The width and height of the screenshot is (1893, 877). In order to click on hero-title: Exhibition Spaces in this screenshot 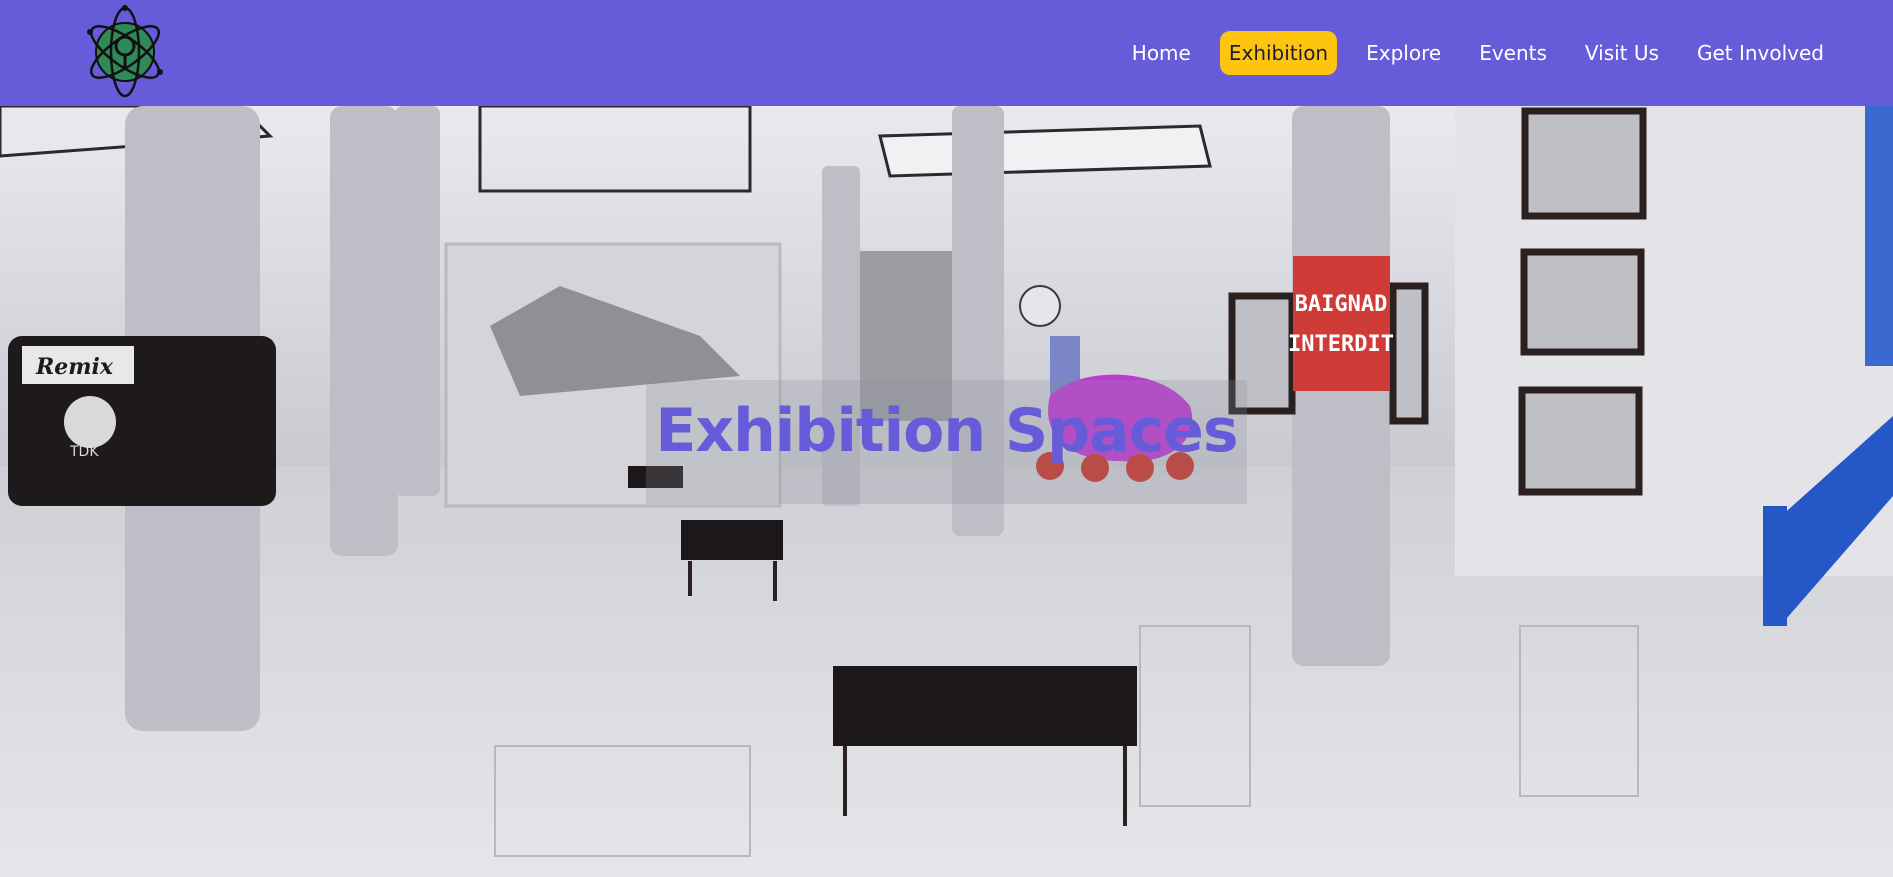, I will do `click(946, 431)`.